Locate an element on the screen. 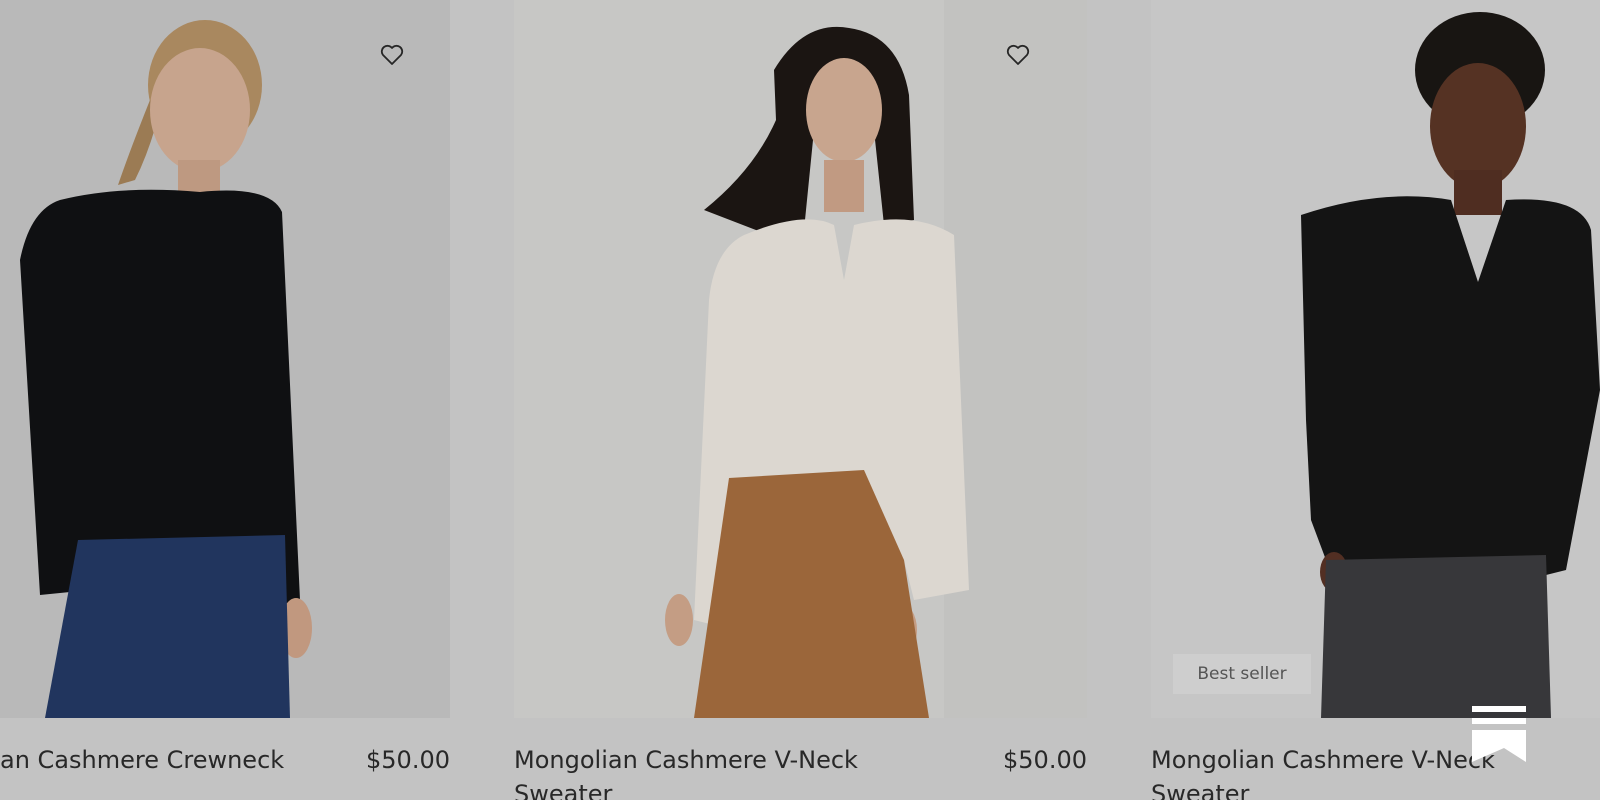 The width and height of the screenshot is (1600, 800). product-name: an Cashmere Crewneck is located at coordinates (142, 760).